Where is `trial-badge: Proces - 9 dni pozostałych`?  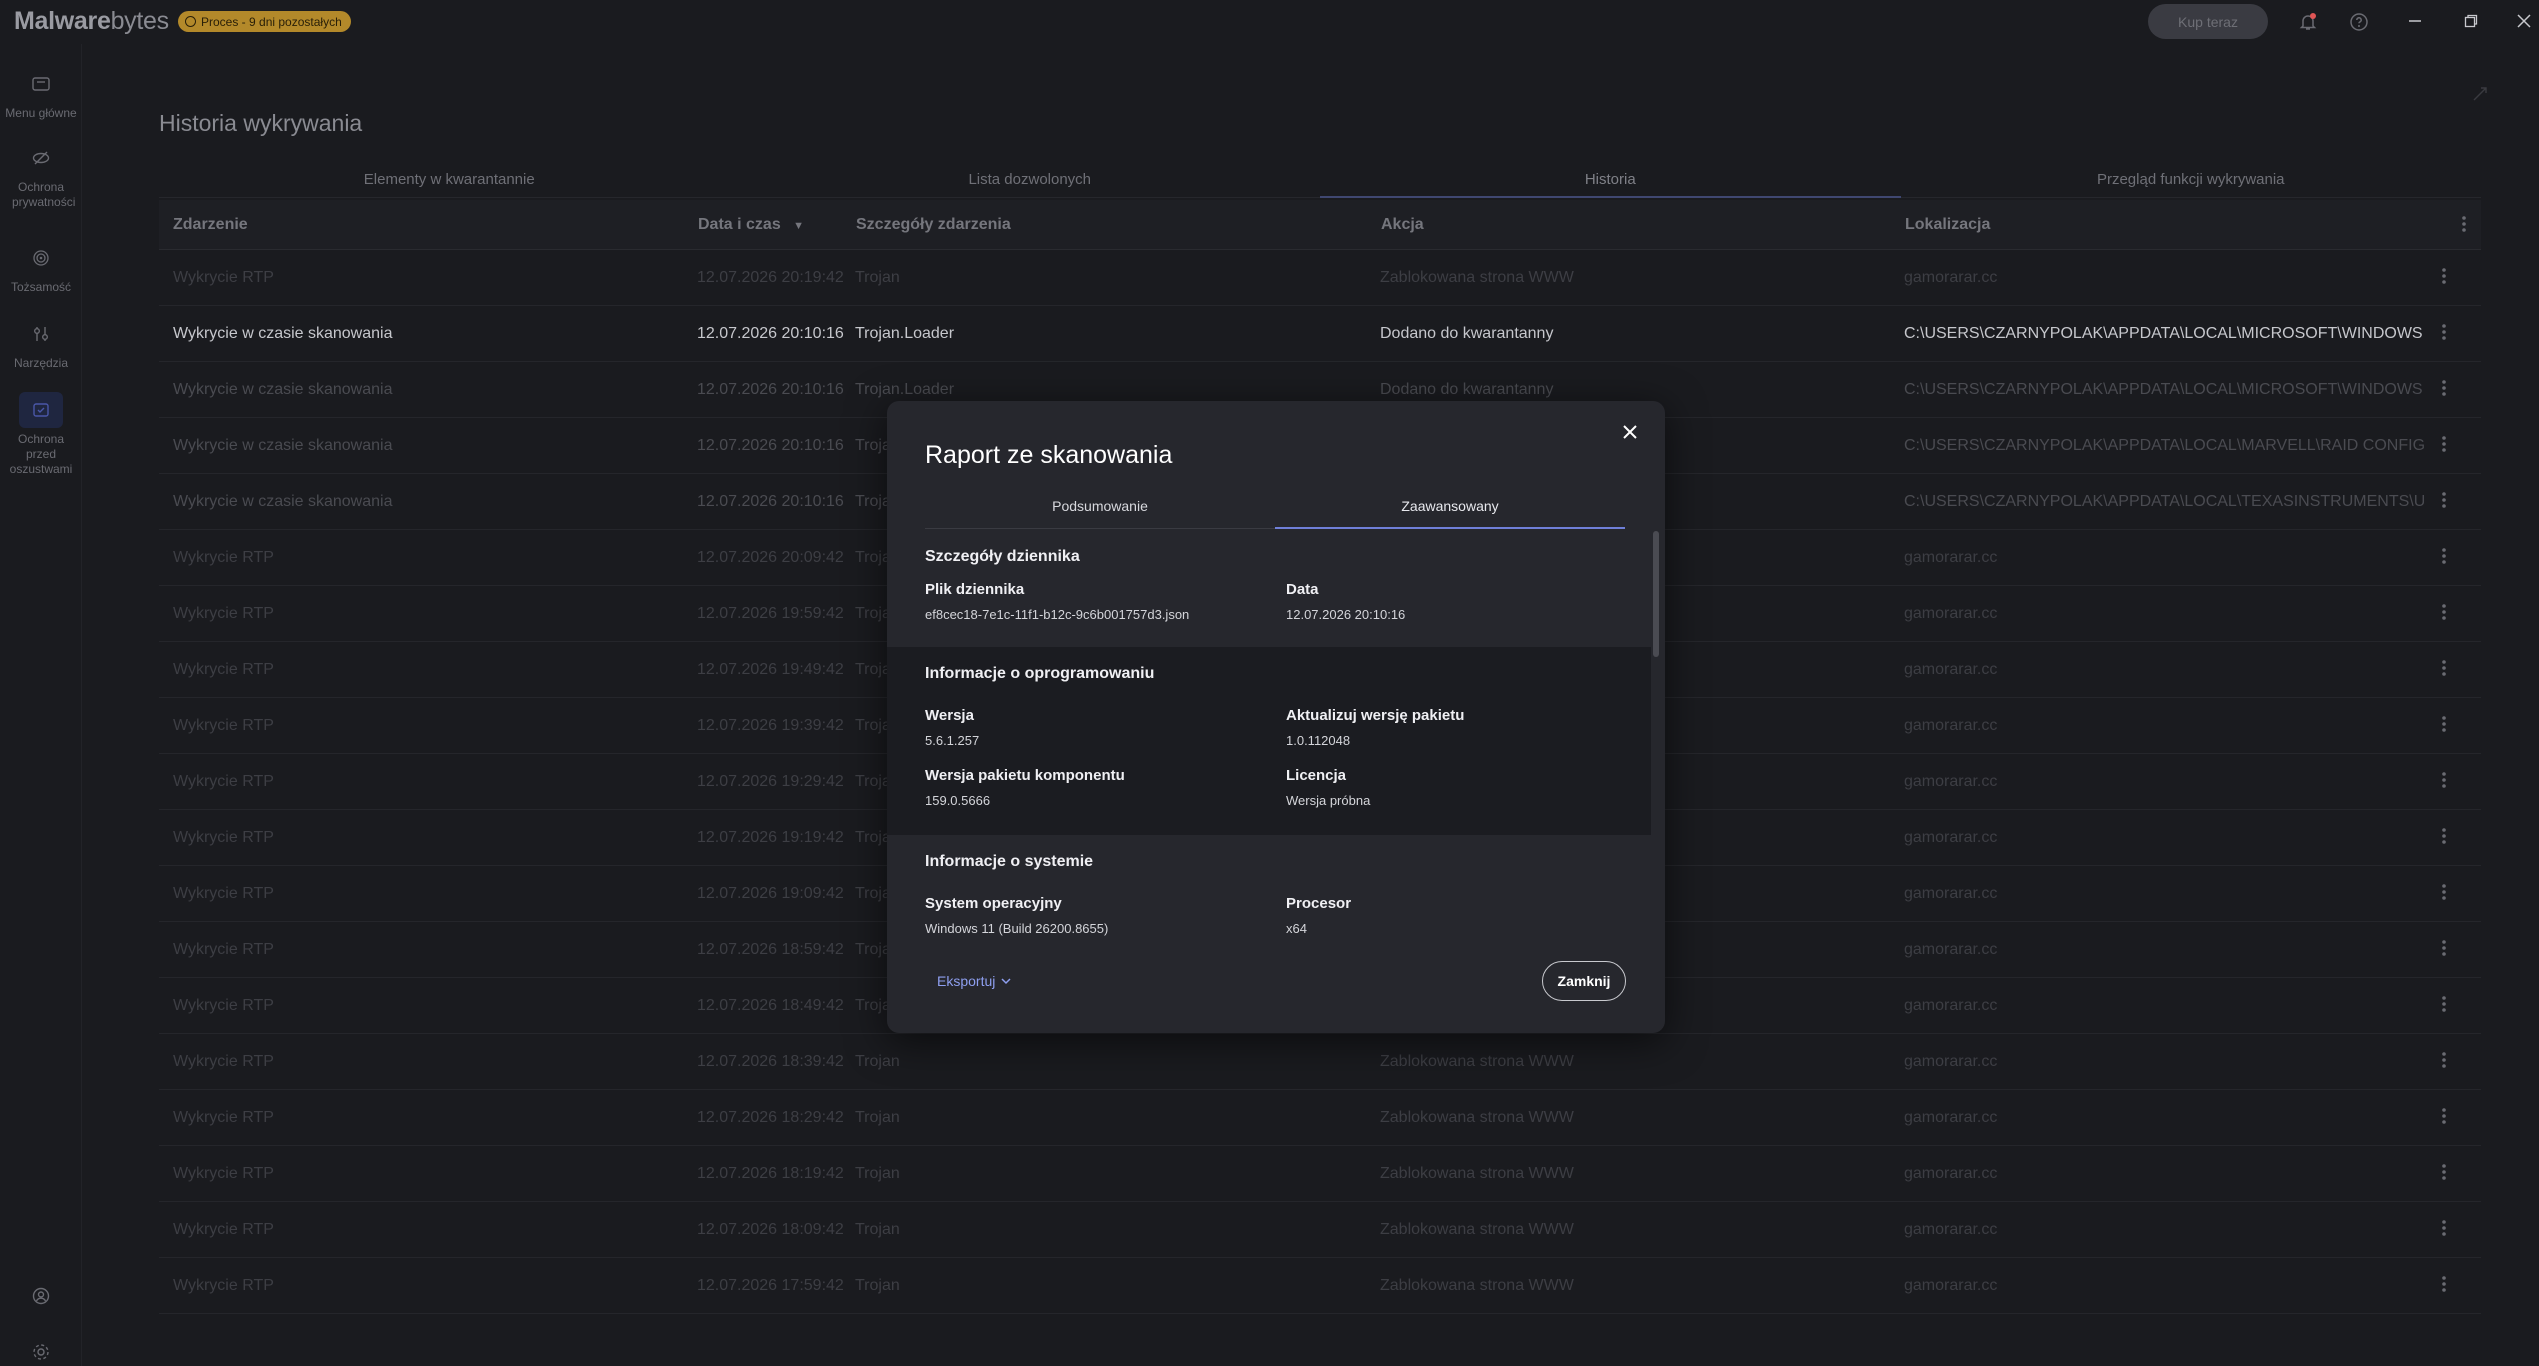
trial-badge: Proces - 9 dni pozostałych is located at coordinates (264, 21).